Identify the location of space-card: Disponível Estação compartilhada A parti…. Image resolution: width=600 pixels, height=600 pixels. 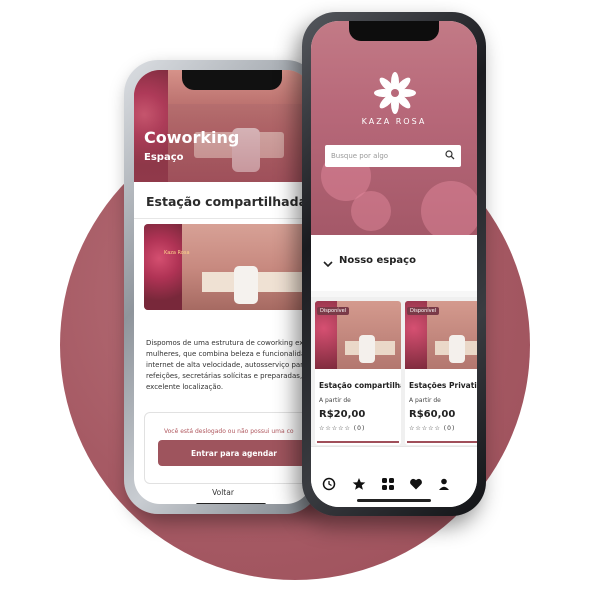
(358, 373).